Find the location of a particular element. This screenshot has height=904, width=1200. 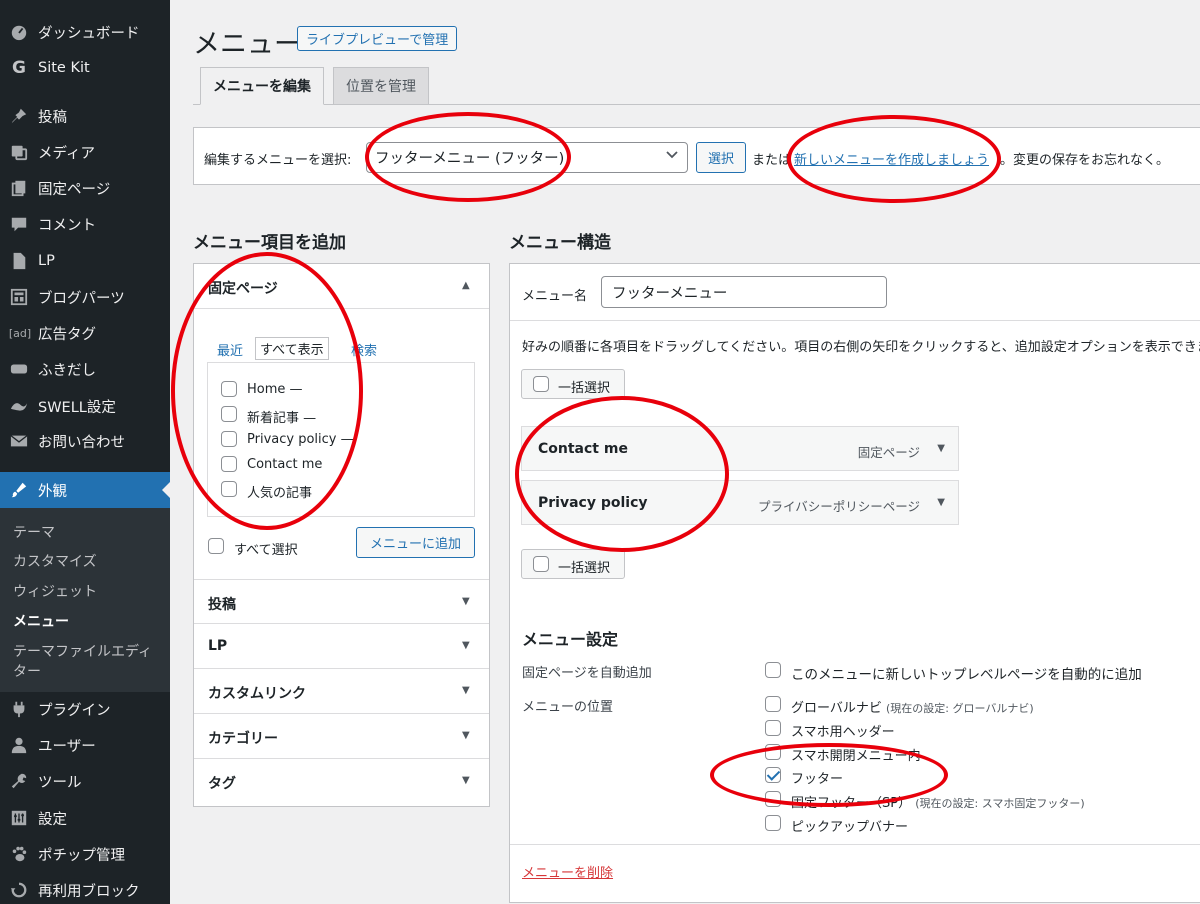

delete-menu-link: メニューを削除 is located at coordinates (567, 871).